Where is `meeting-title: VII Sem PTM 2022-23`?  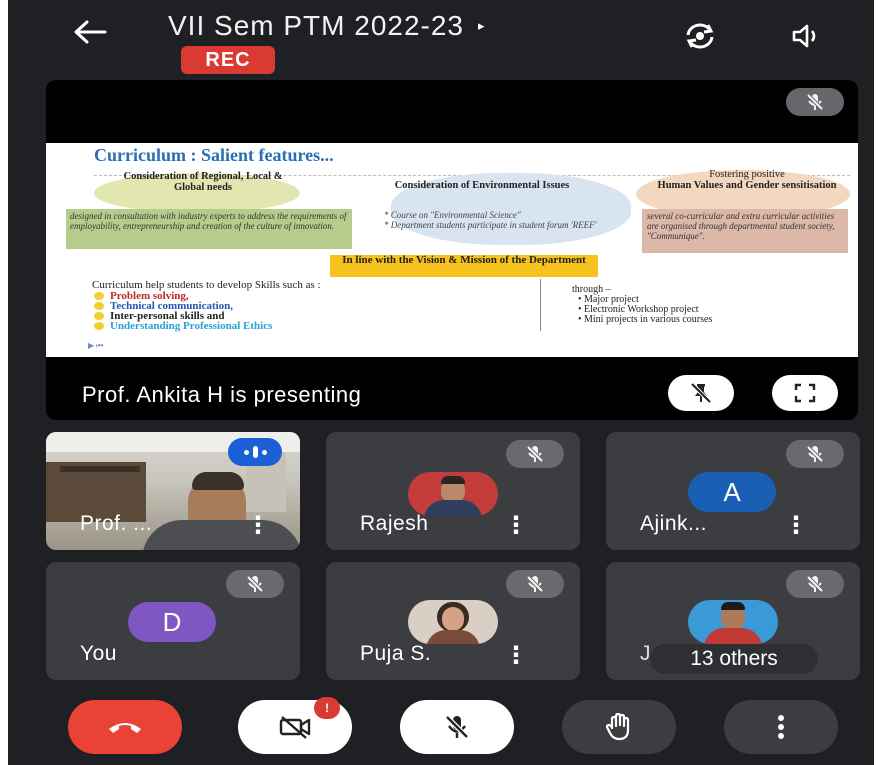 meeting-title: VII Sem PTM 2022-23 is located at coordinates (316, 25).